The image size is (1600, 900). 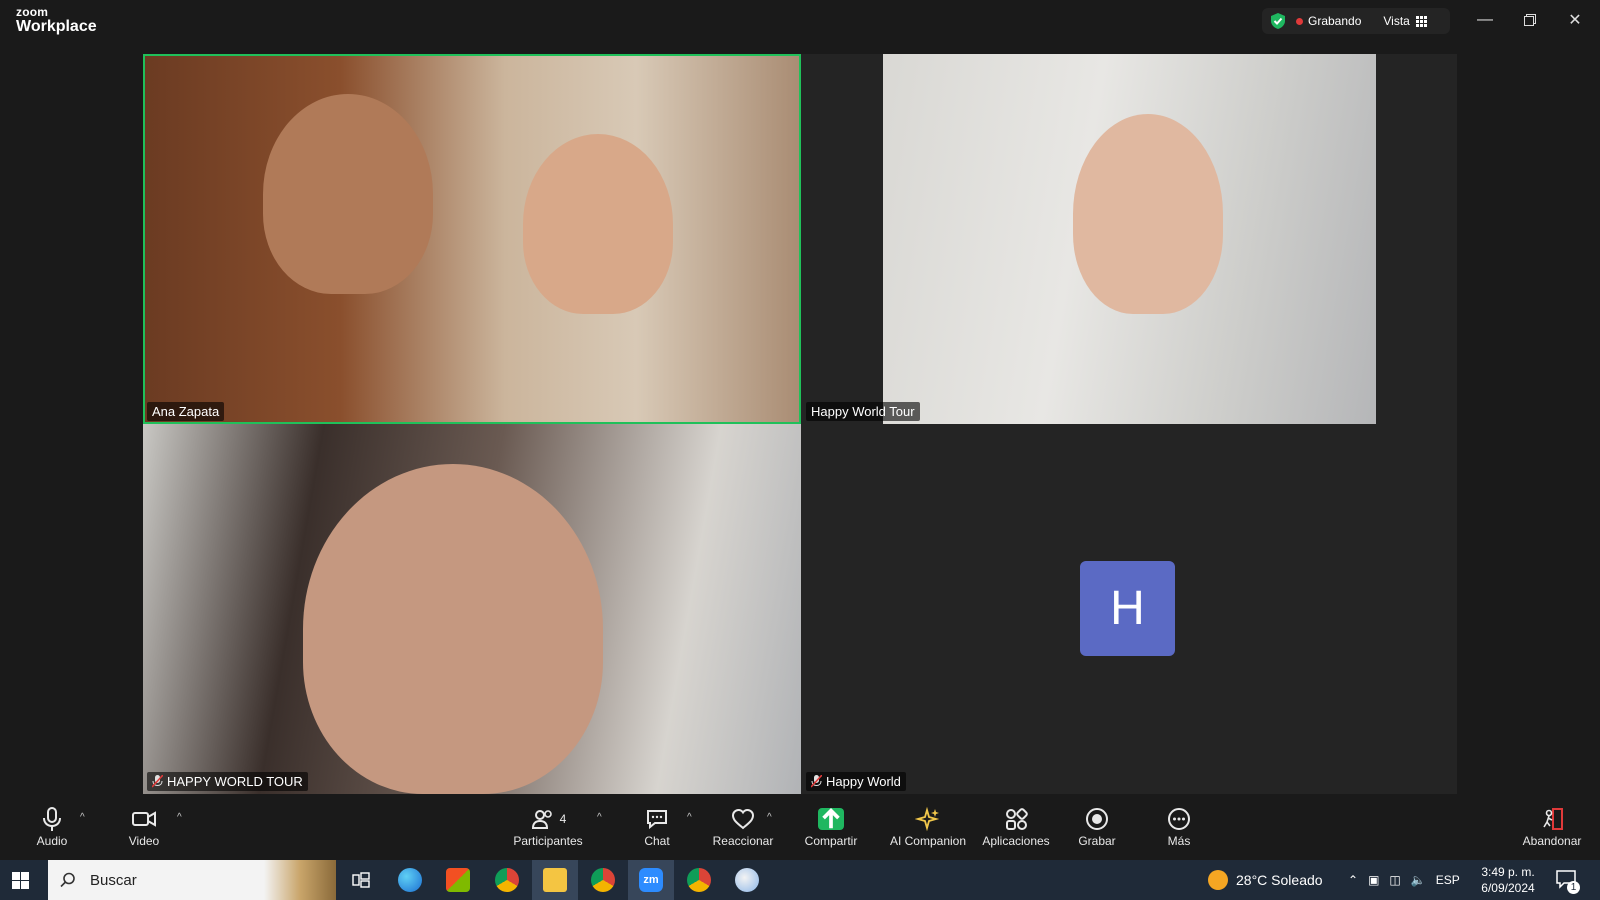 What do you see at coordinates (927, 819) in the screenshot?
I see `sparkle-icon` at bounding box center [927, 819].